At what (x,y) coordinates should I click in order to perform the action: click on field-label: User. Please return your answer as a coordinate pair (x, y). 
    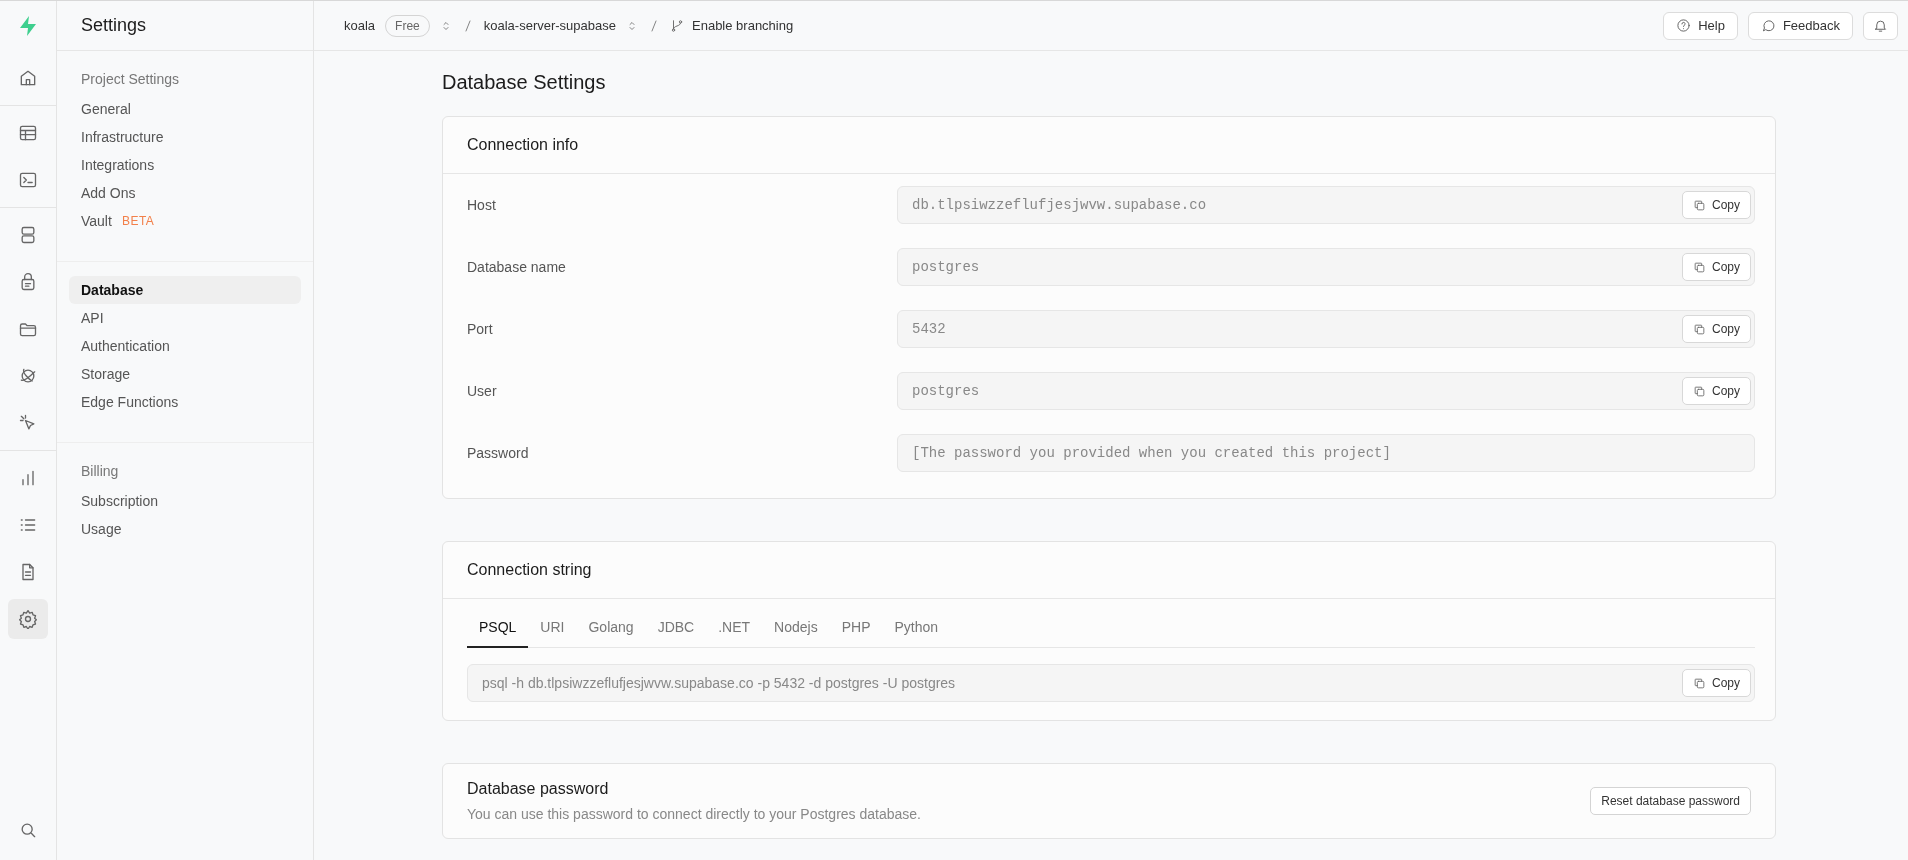
    Looking at the image, I should click on (482, 390).